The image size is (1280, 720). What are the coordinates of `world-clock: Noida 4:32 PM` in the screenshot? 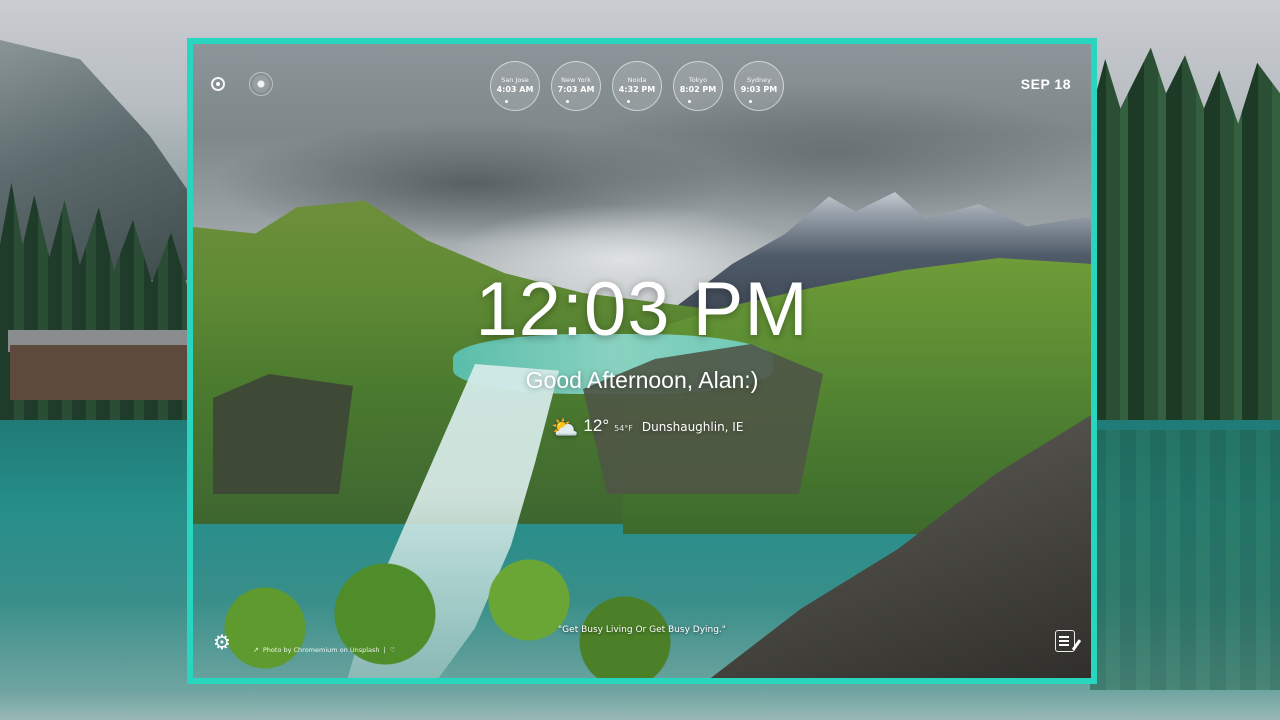 It's located at (637, 86).